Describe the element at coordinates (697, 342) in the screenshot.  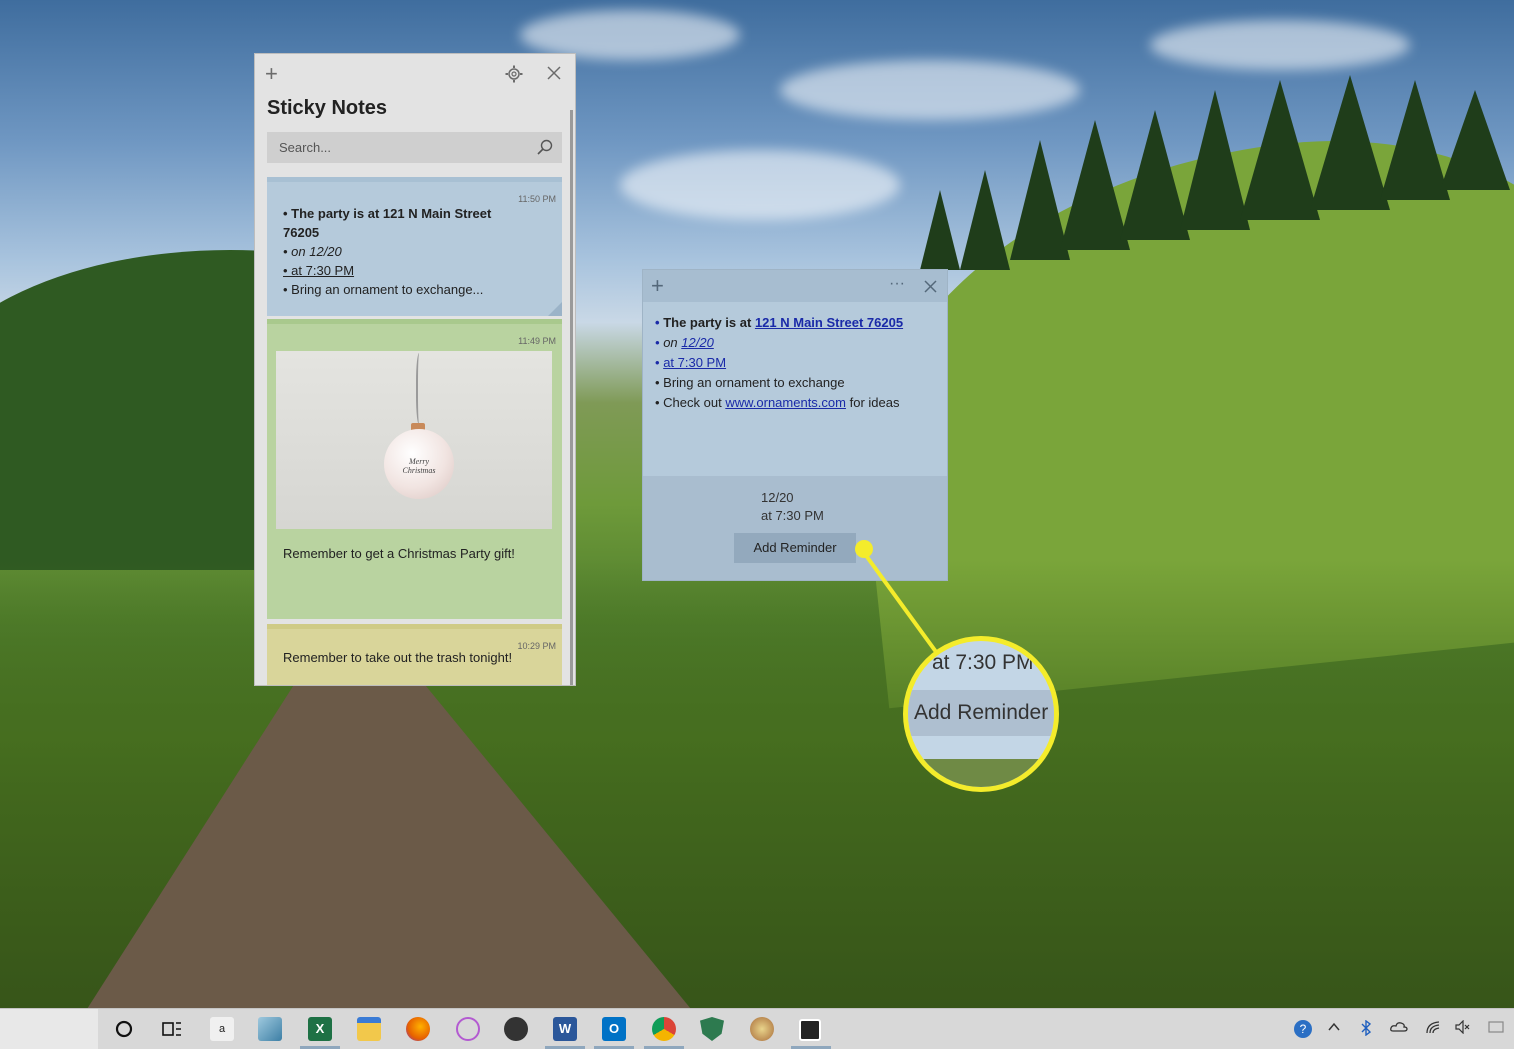
I see `date-link: 12/20` at that location.